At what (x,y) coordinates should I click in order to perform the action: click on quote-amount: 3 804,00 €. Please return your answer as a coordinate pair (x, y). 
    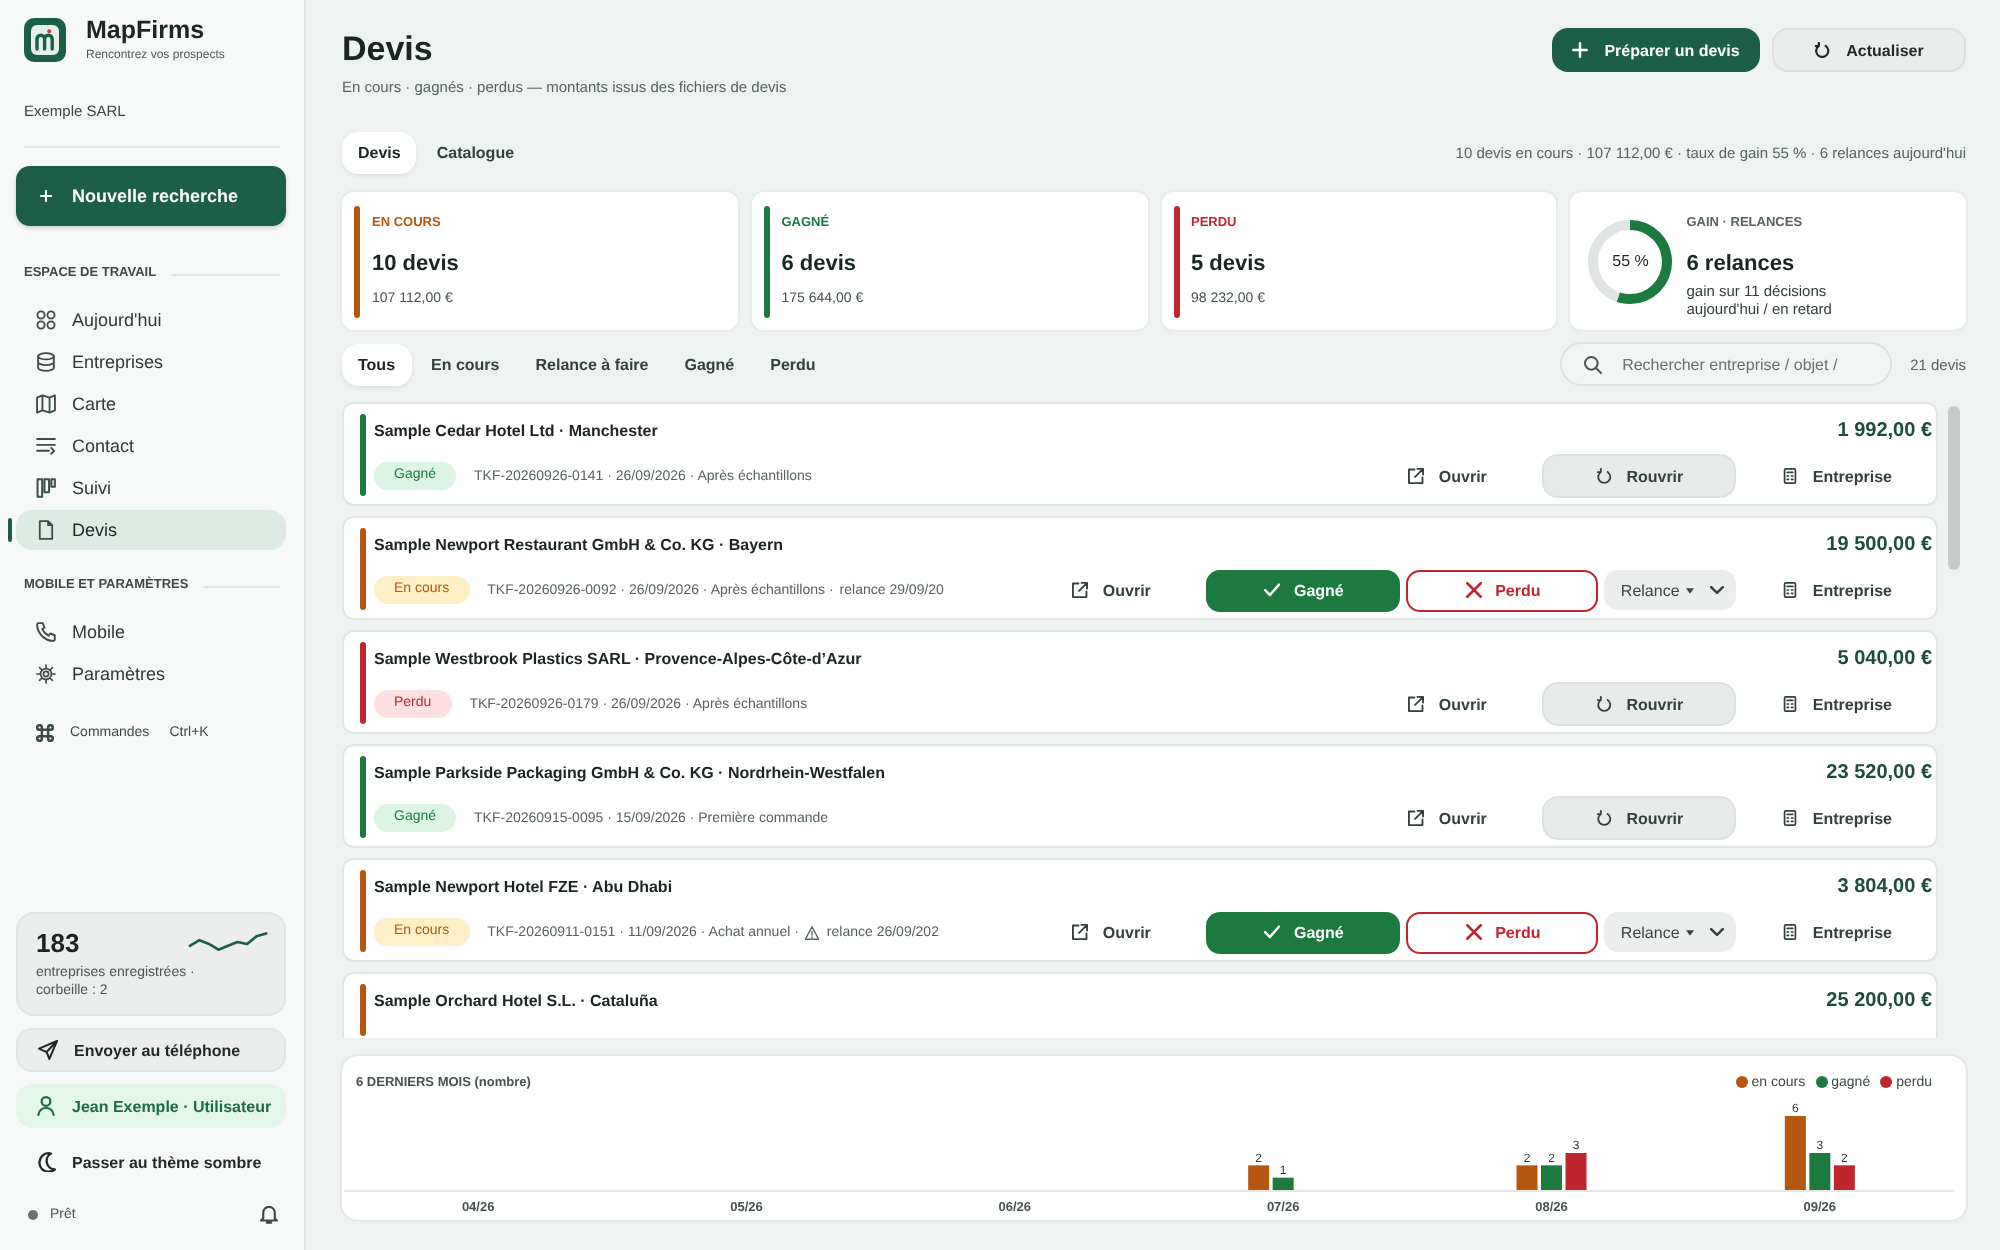
    Looking at the image, I should click on (1884, 886).